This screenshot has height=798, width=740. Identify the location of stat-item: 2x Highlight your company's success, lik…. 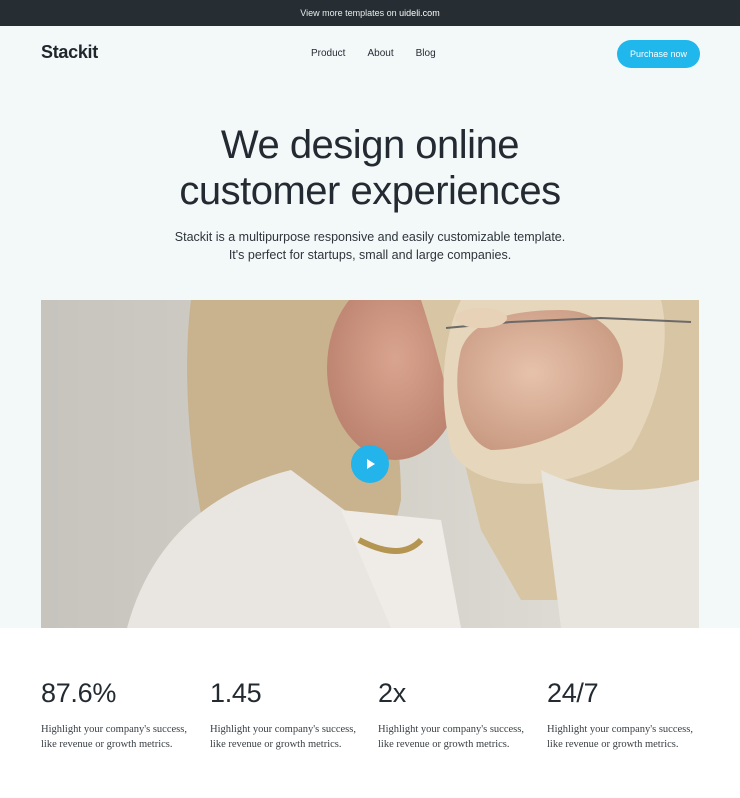
(458, 715).